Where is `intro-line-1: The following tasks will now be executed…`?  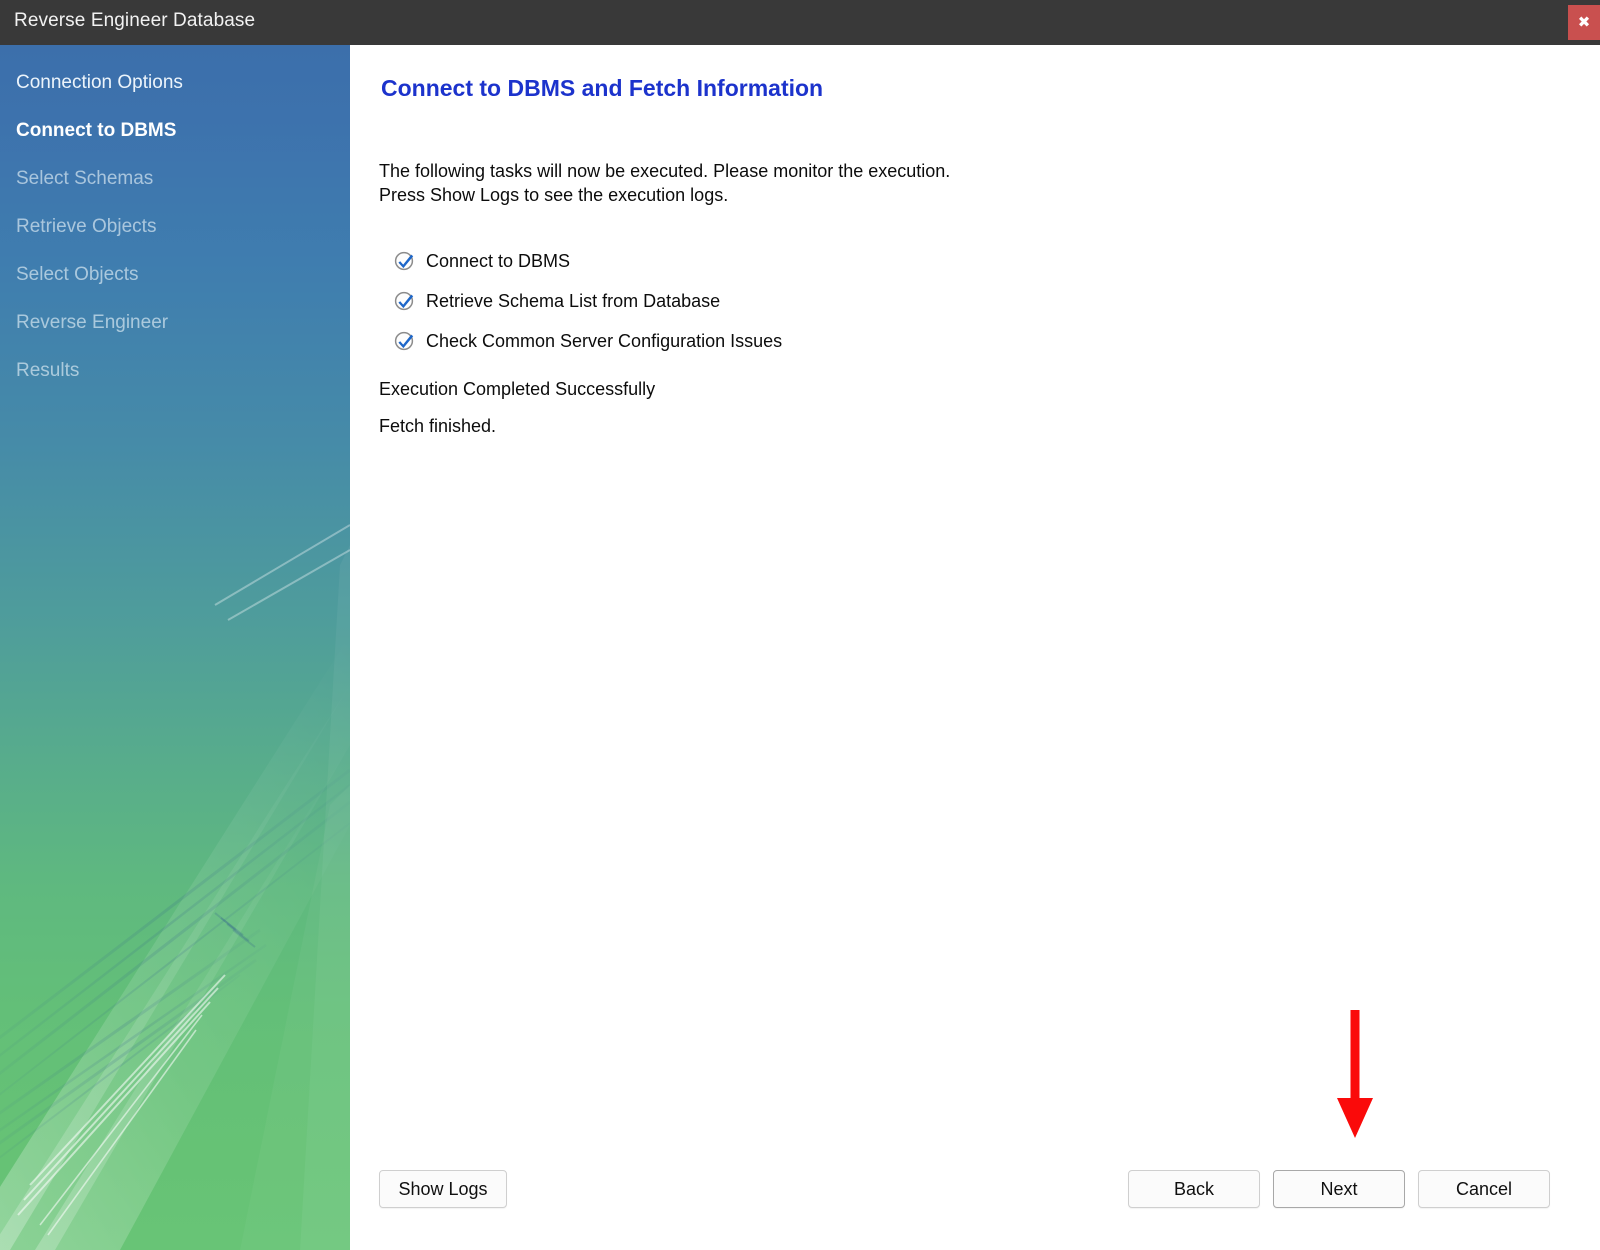
intro-line-1: The following tasks will now be executed… is located at coordinates (665, 171).